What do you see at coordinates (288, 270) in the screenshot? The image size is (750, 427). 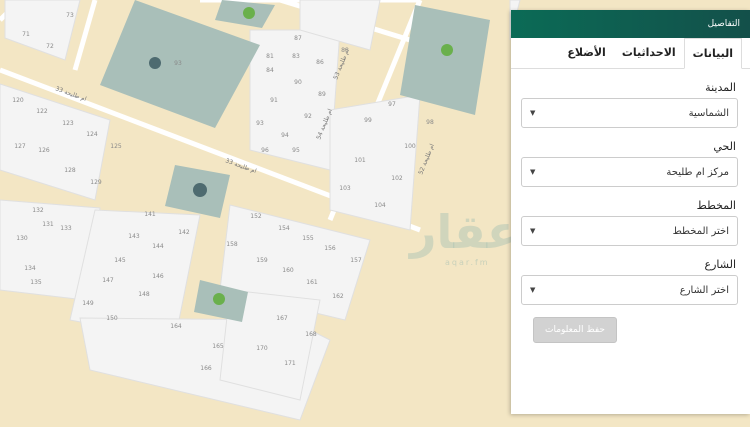 I see `lot-number: 160` at bounding box center [288, 270].